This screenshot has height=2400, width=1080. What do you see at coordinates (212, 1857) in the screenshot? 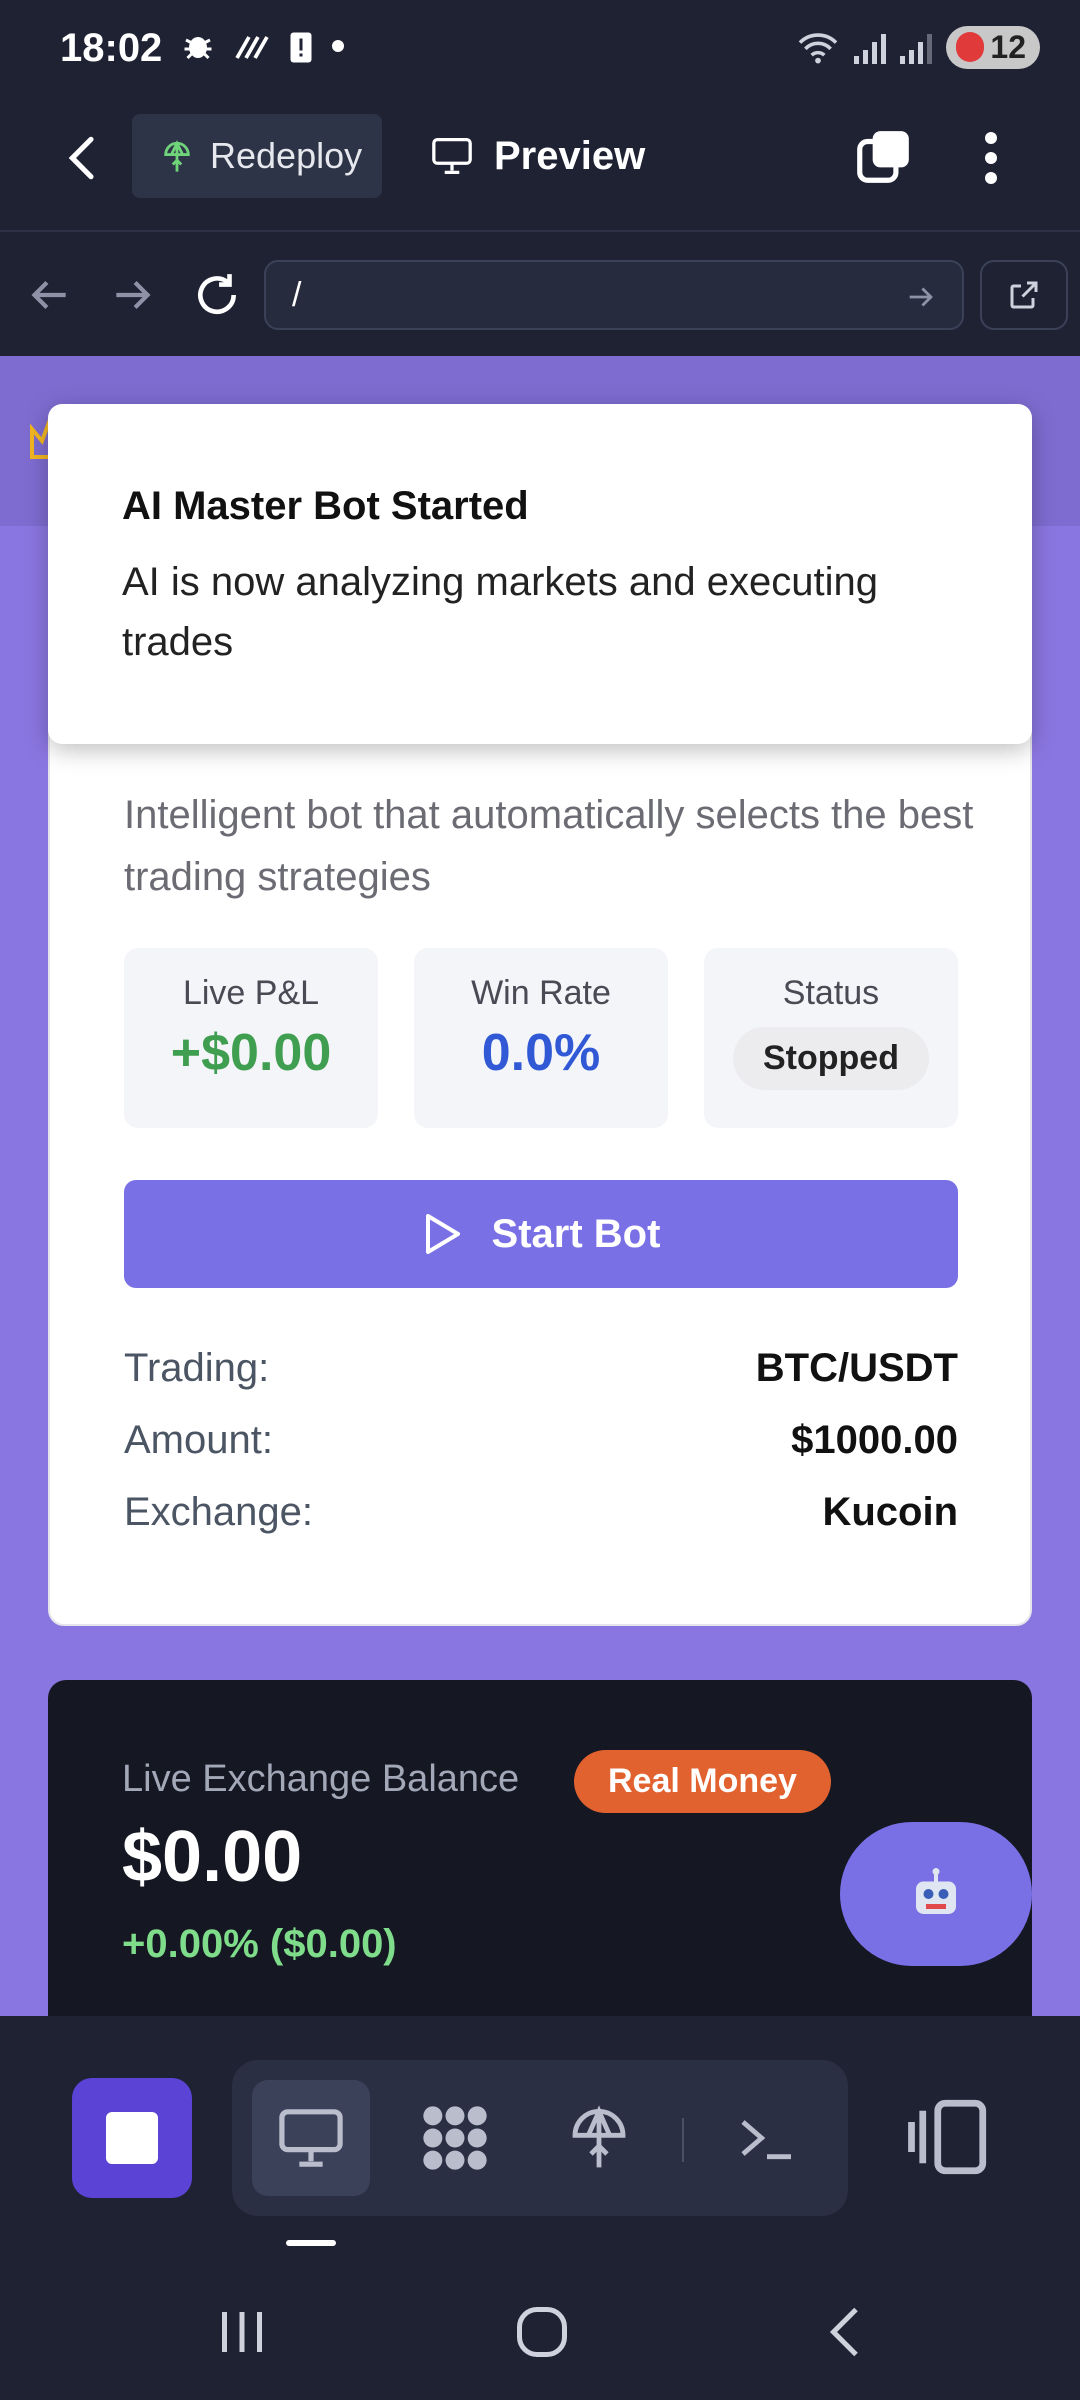
I see `balance-amount: $0.00` at bounding box center [212, 1857].